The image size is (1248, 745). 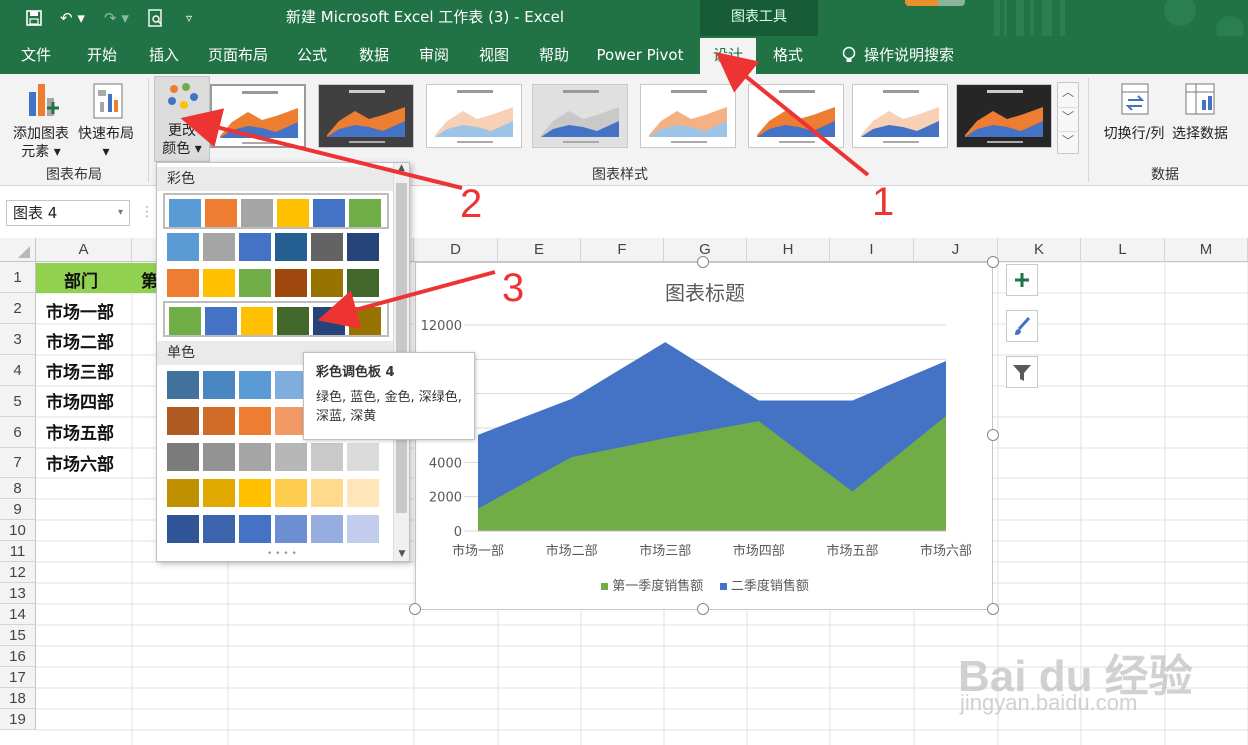 What do you see at coordinates (84, 250) in the screenshot?
I see `column-header-a: A` at bounding box center [84, 250].